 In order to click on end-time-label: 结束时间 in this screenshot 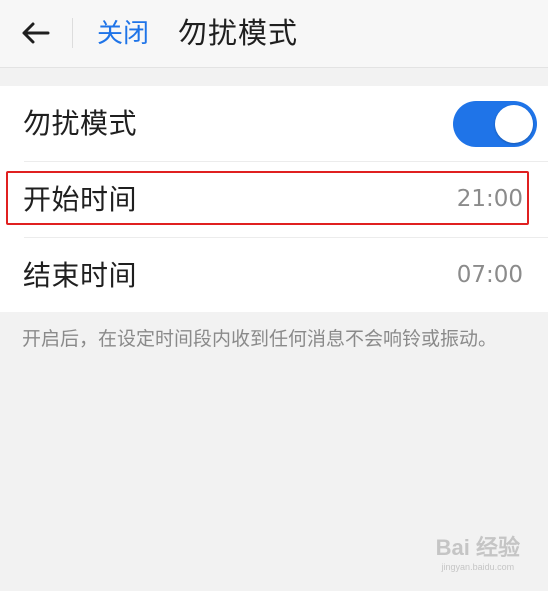, I will do `click(80, 275)`.